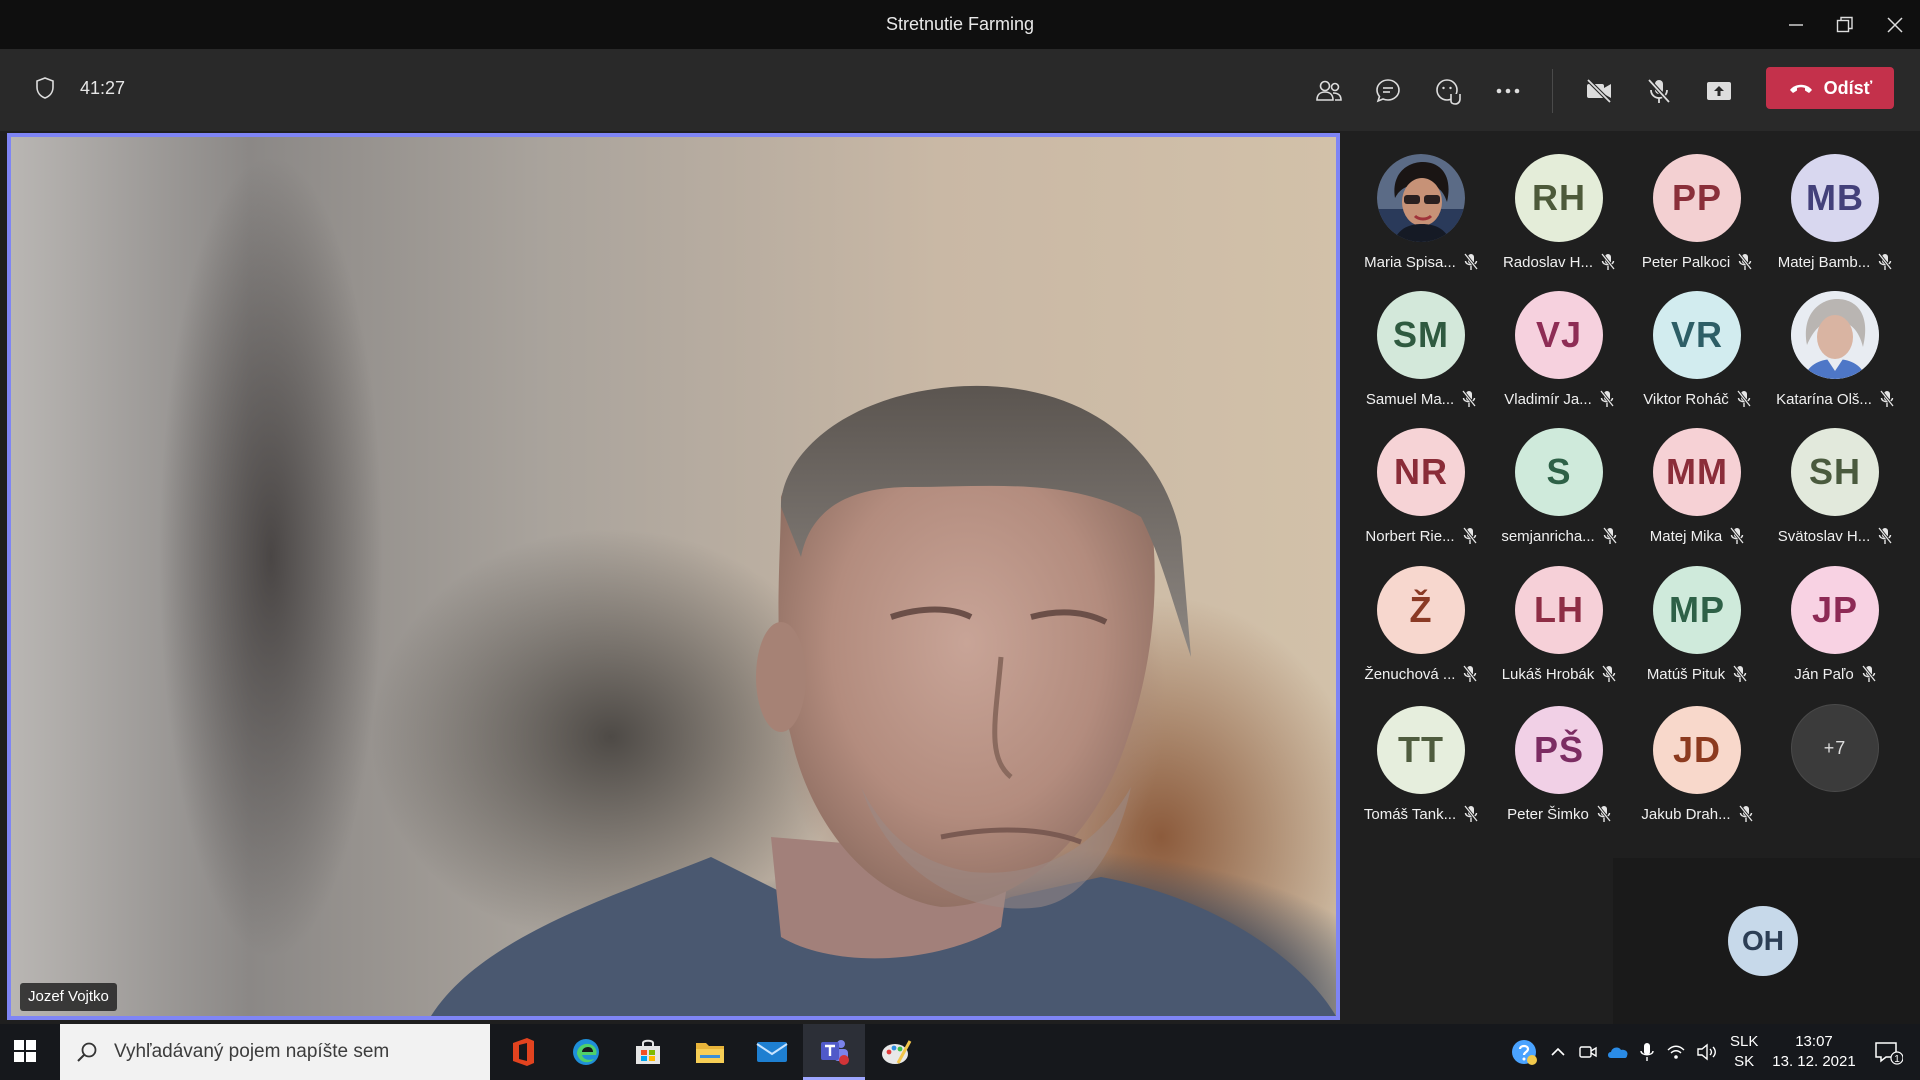  What do you see at coordinates (1697, 198) in the screenshot?
I see `participant-initials: PP` at bounding box center [1697, 198].